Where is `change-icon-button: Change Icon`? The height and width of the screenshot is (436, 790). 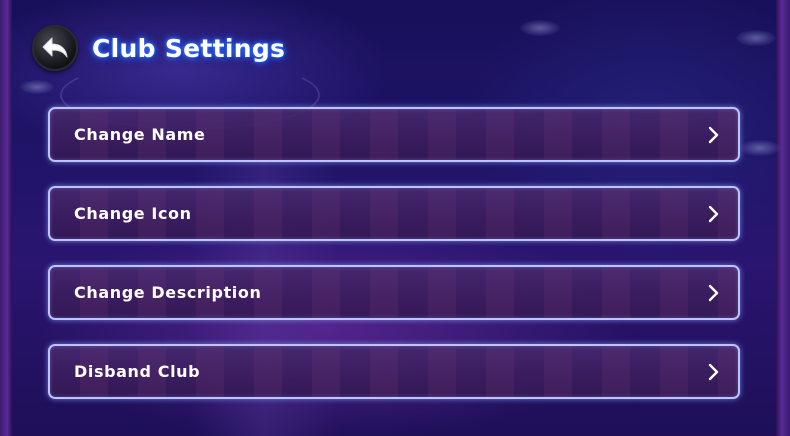
change-icon-button: Change Icon is located at coordinates (394, 213).